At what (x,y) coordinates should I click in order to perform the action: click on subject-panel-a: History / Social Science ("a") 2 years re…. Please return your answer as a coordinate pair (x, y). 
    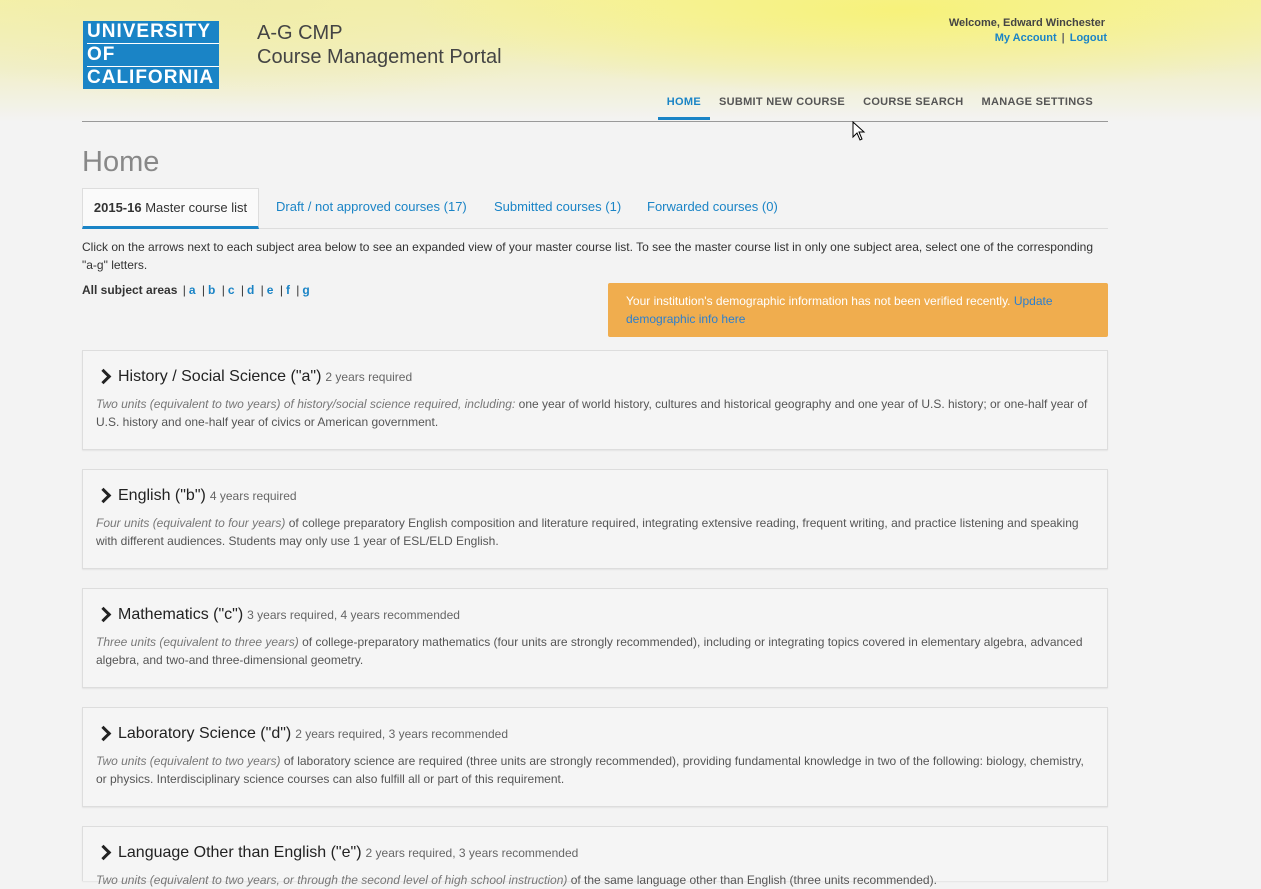
    Looking at the image, I should click on (595, 400).